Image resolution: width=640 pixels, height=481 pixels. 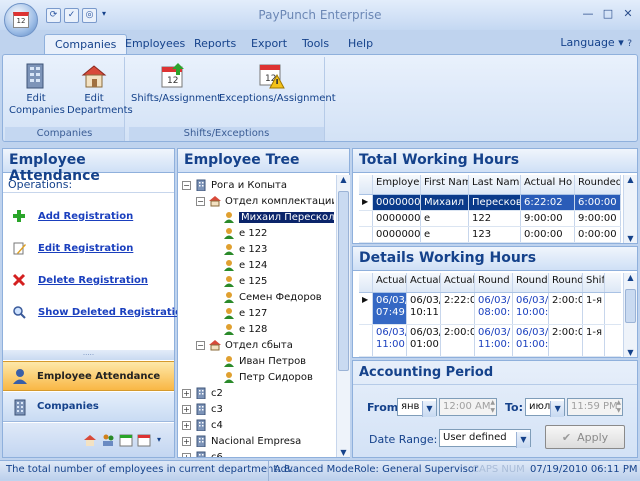 I want to click on department-small-icon, so click(x=90, y=440).